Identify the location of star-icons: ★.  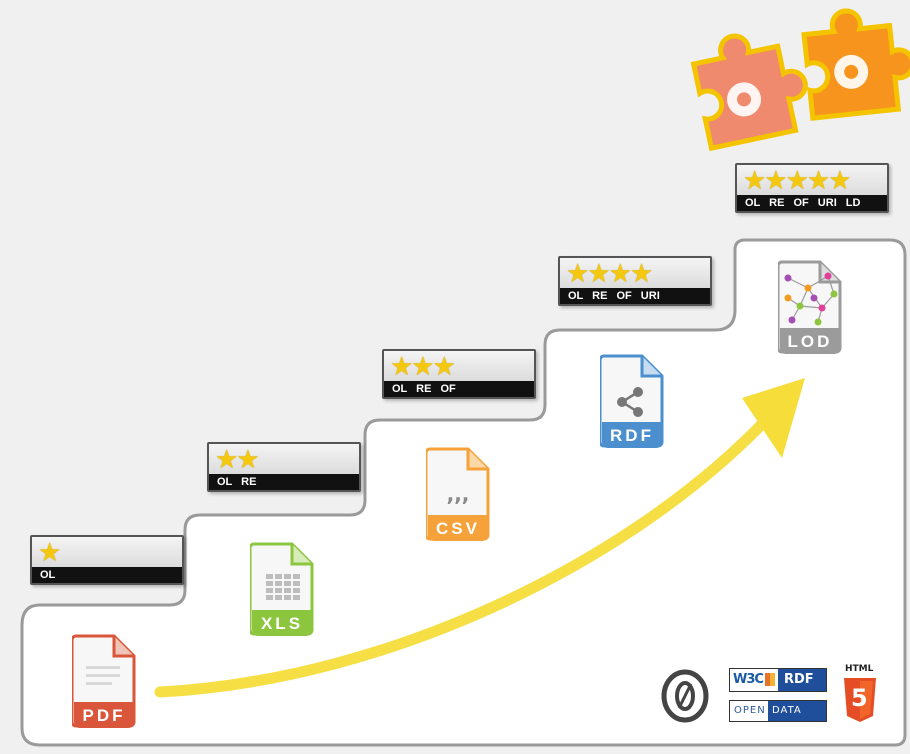
(107, 552).